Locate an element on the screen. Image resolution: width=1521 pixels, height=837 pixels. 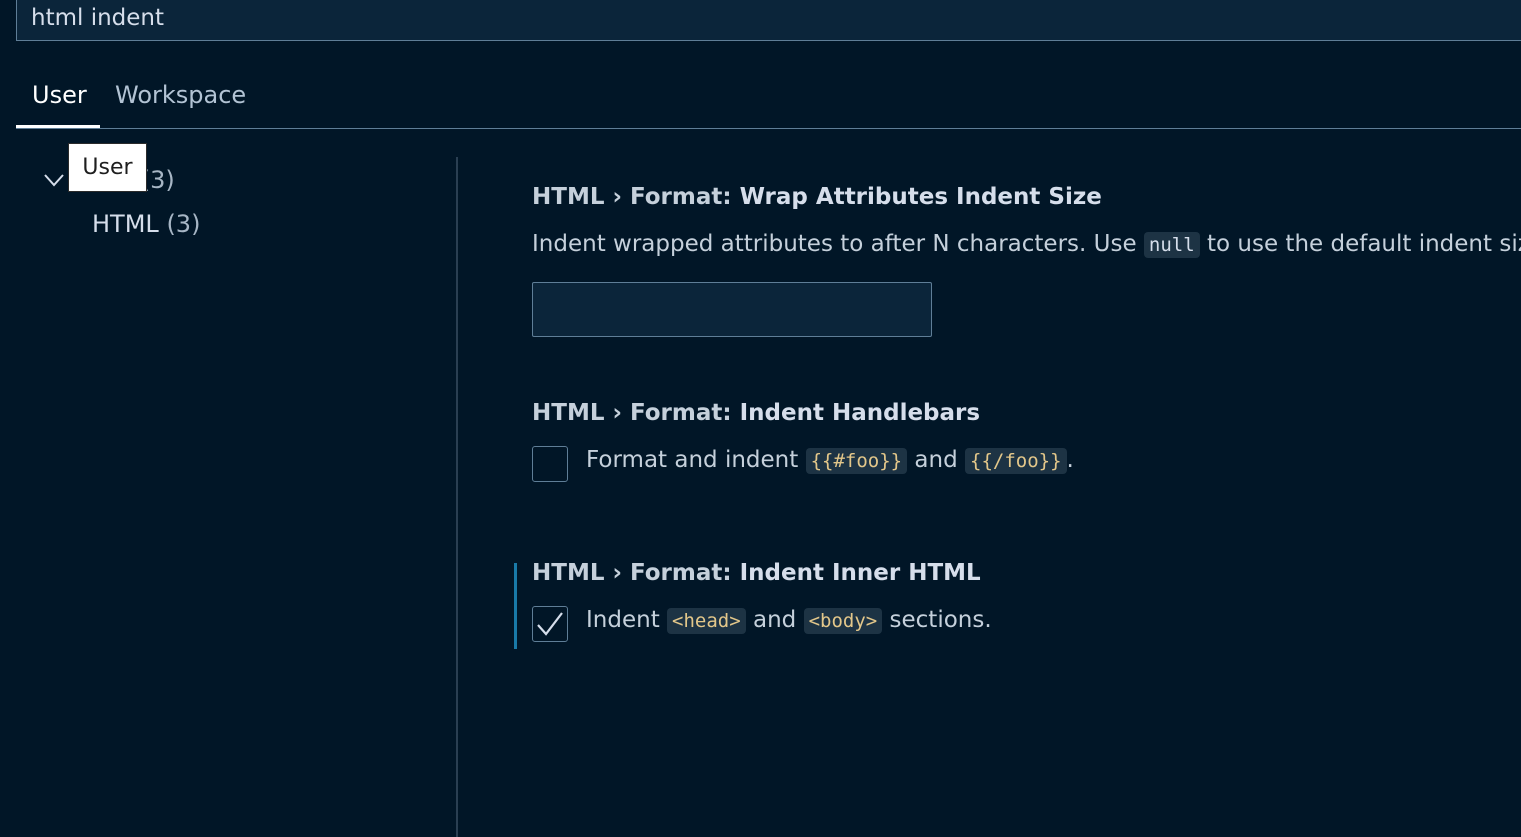
inline-code: <head> is located at coordinates (706, 621).